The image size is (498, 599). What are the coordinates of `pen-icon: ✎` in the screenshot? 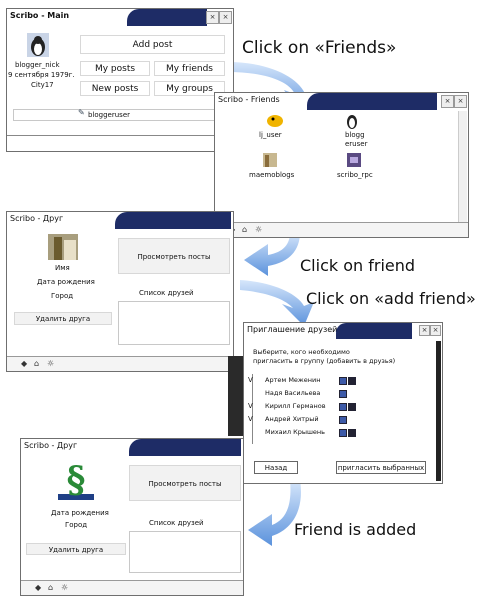 It's located at (81, 112).